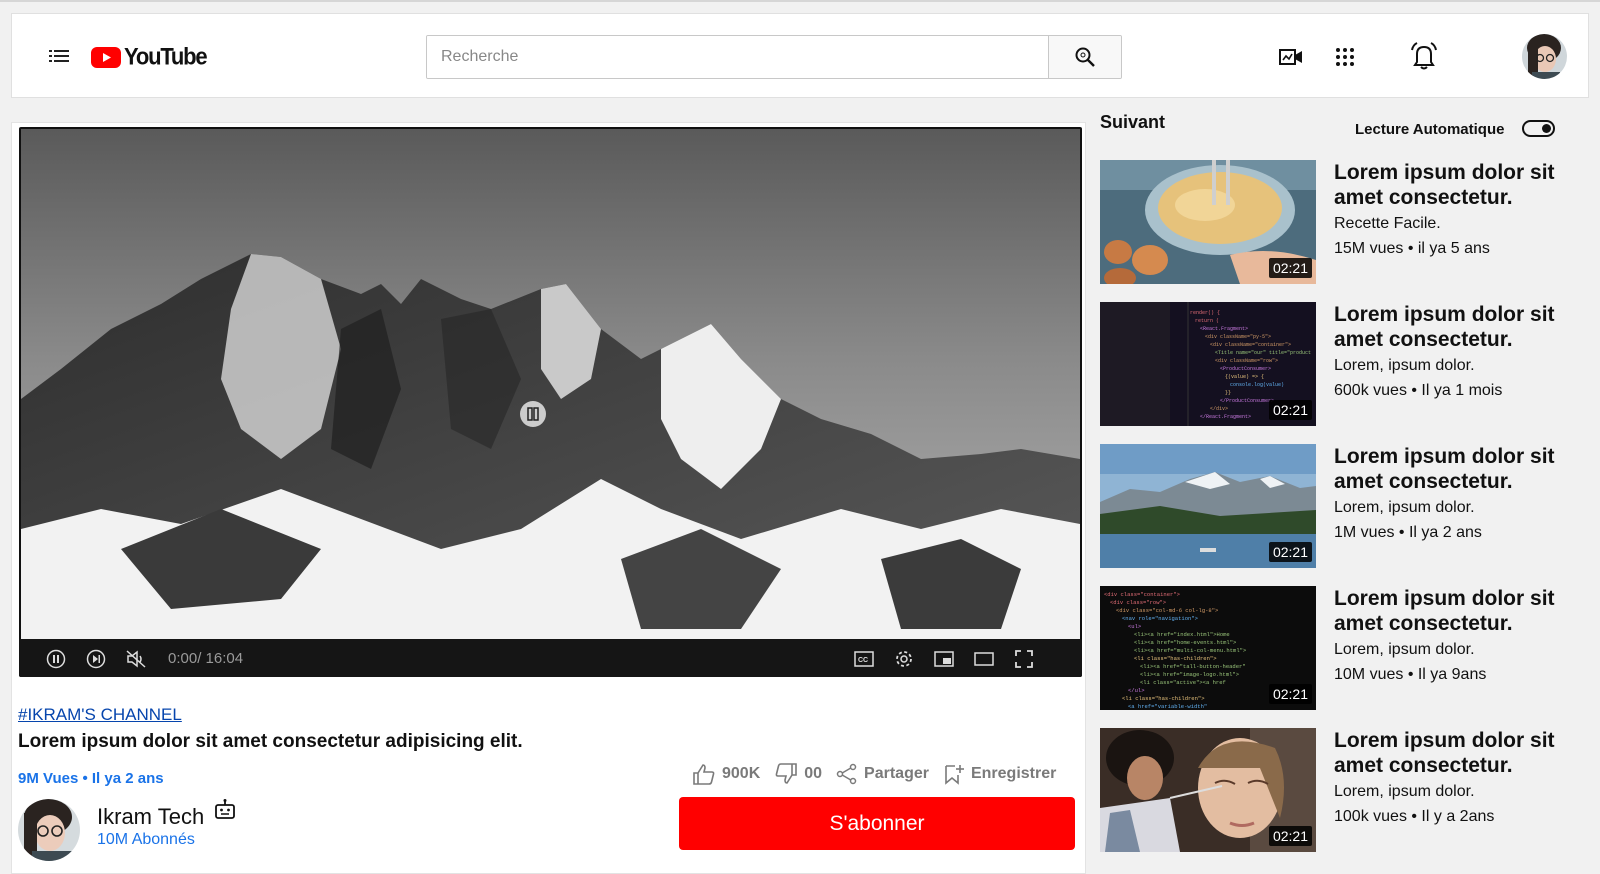 The image size is (1600, 874). What do you see at coordinates (225, 812) in the screenshot?
I see `bot-icon` at bounding box center [225, 812].